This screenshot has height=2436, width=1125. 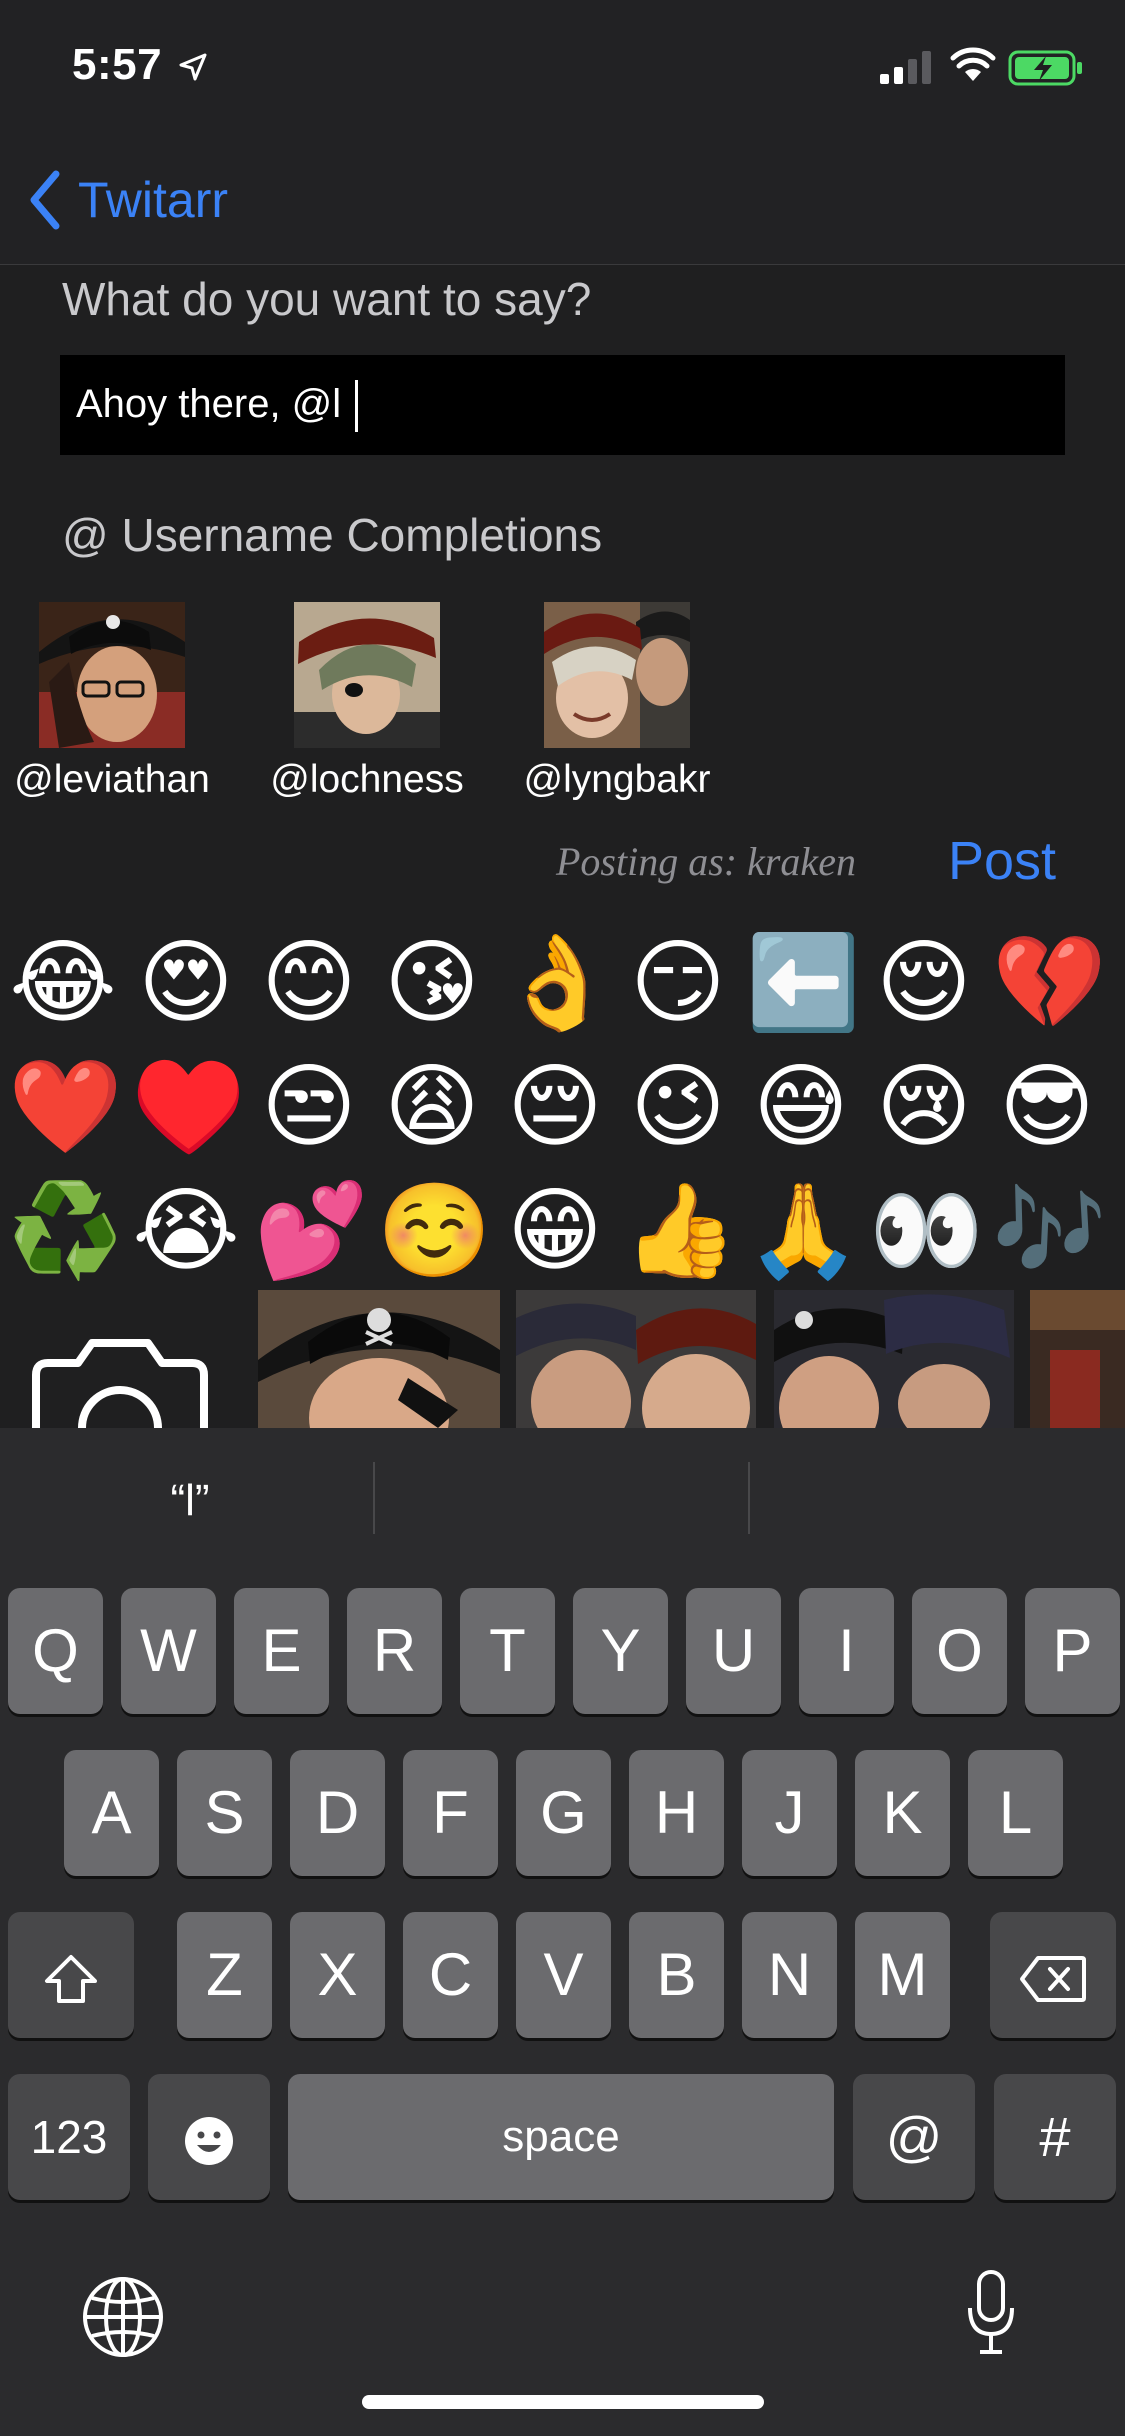 What do you see at coordinates (309, 1107) in the screenshot?
I see `emoji-button: 😒` at bounding box center [309, 1107].